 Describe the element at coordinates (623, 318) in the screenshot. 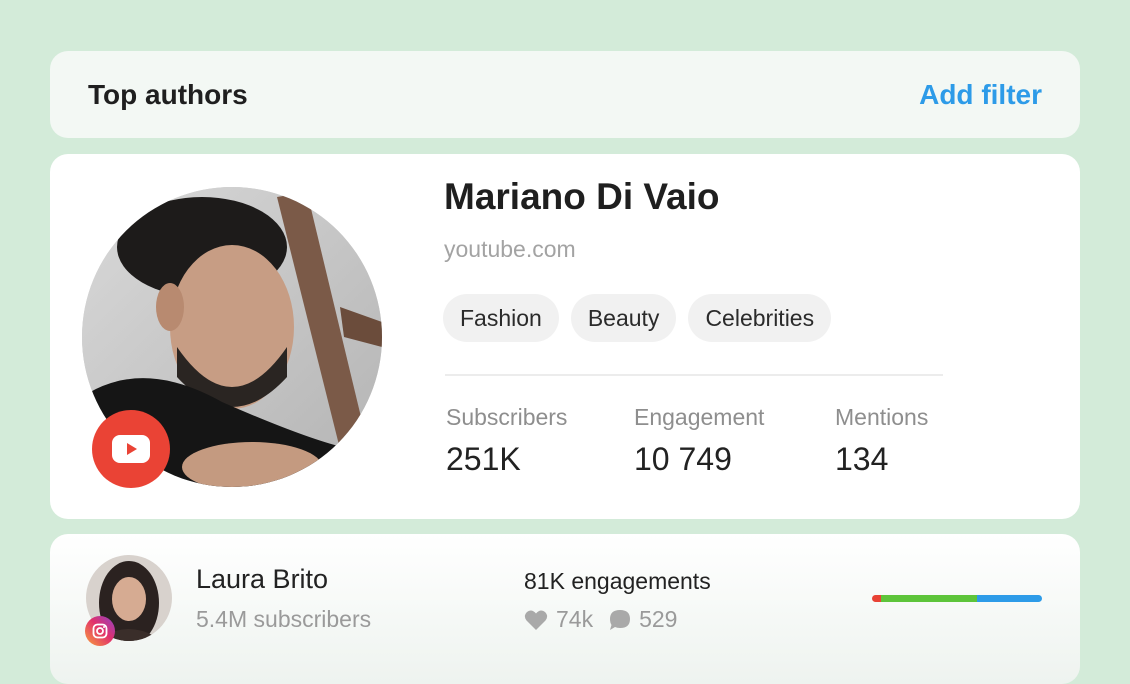

I see `tag-beauty: Beauty` at that location.